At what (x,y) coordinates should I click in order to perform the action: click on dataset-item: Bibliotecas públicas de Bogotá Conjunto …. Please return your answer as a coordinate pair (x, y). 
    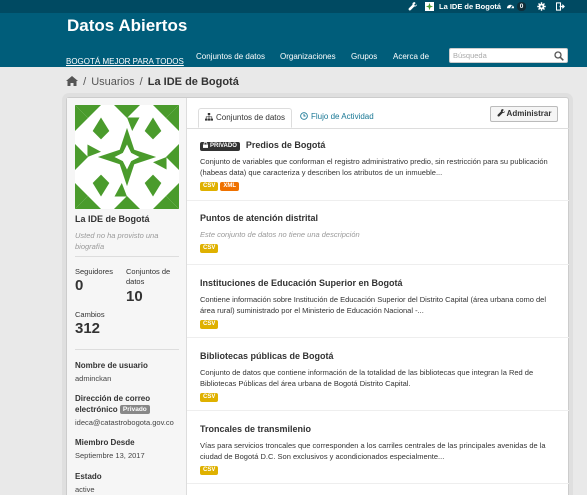
    Looking at the image, I should click on (380, 376).